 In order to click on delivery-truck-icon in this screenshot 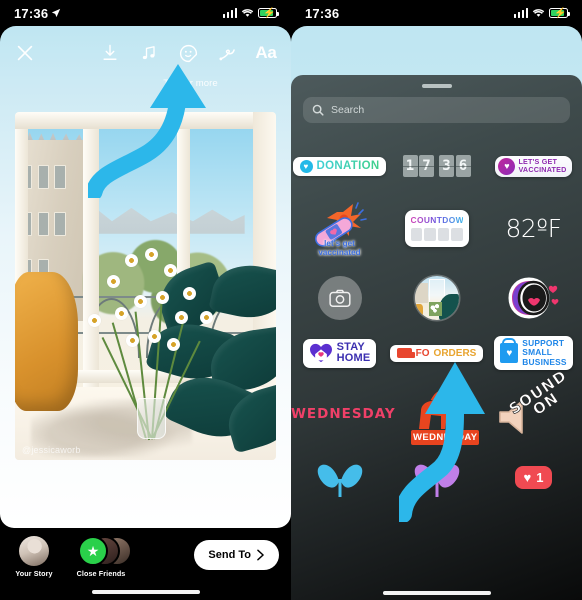, I will do `click(405, 353)`.